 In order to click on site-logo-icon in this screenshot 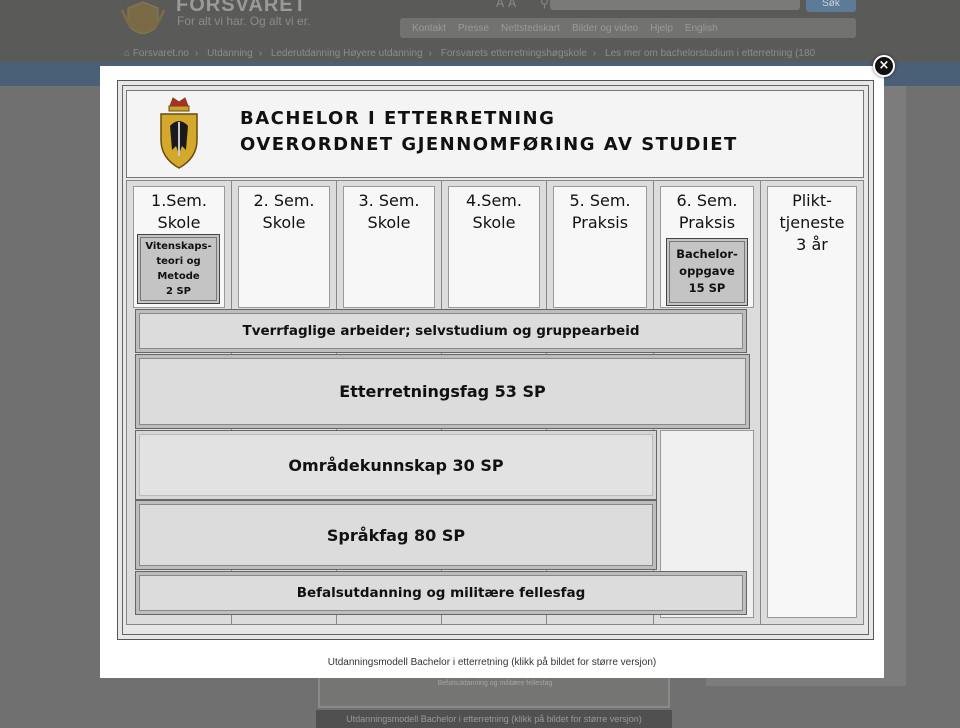, I will do `click(143, 17)`.